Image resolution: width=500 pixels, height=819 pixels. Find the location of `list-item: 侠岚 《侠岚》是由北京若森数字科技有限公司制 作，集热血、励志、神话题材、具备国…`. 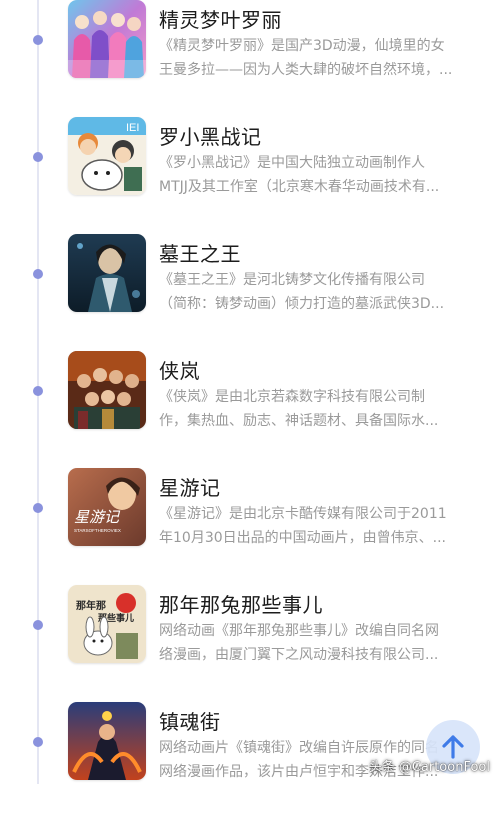

list-item: 侠岚 《侠岚》是由北京若森数字科技有限公司制 作，集热血、励志、神话题材、具备国… is located at coordinates (250, 409).